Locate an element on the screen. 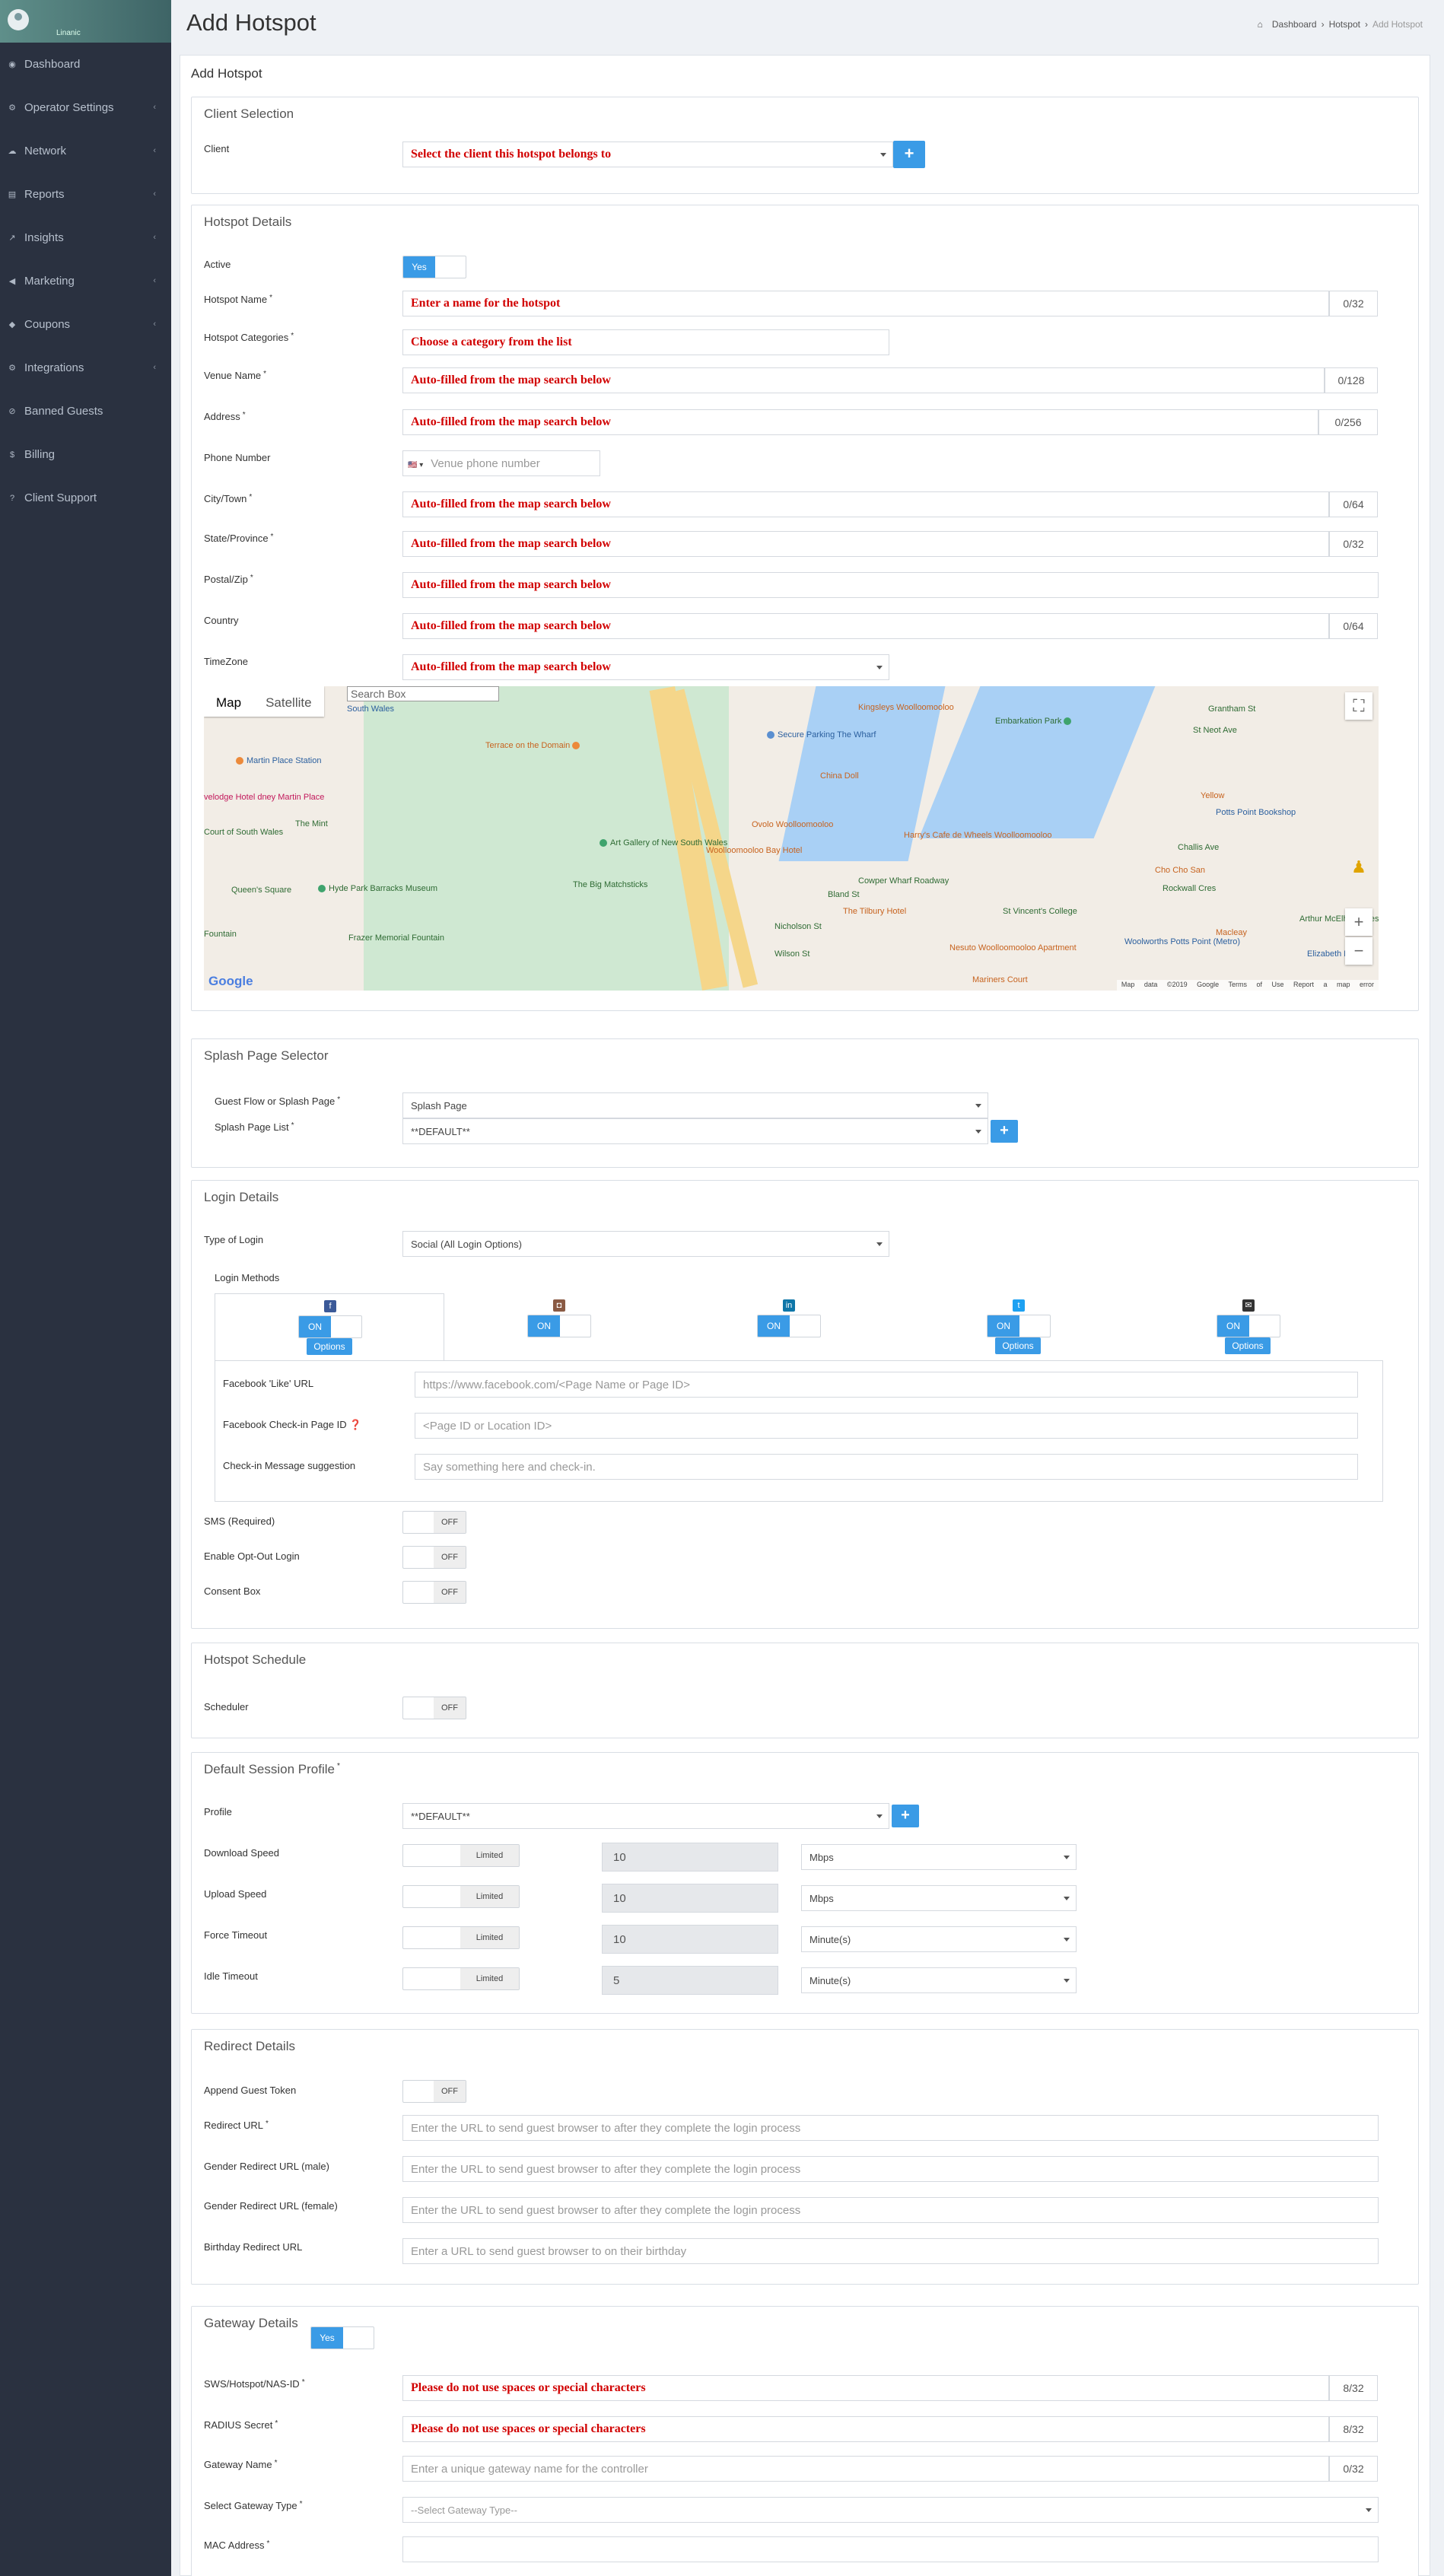 The image size is (1444, 2576). sidebar-item-dashboard: ◉ Dashboard is located at coordinates (85, 64).